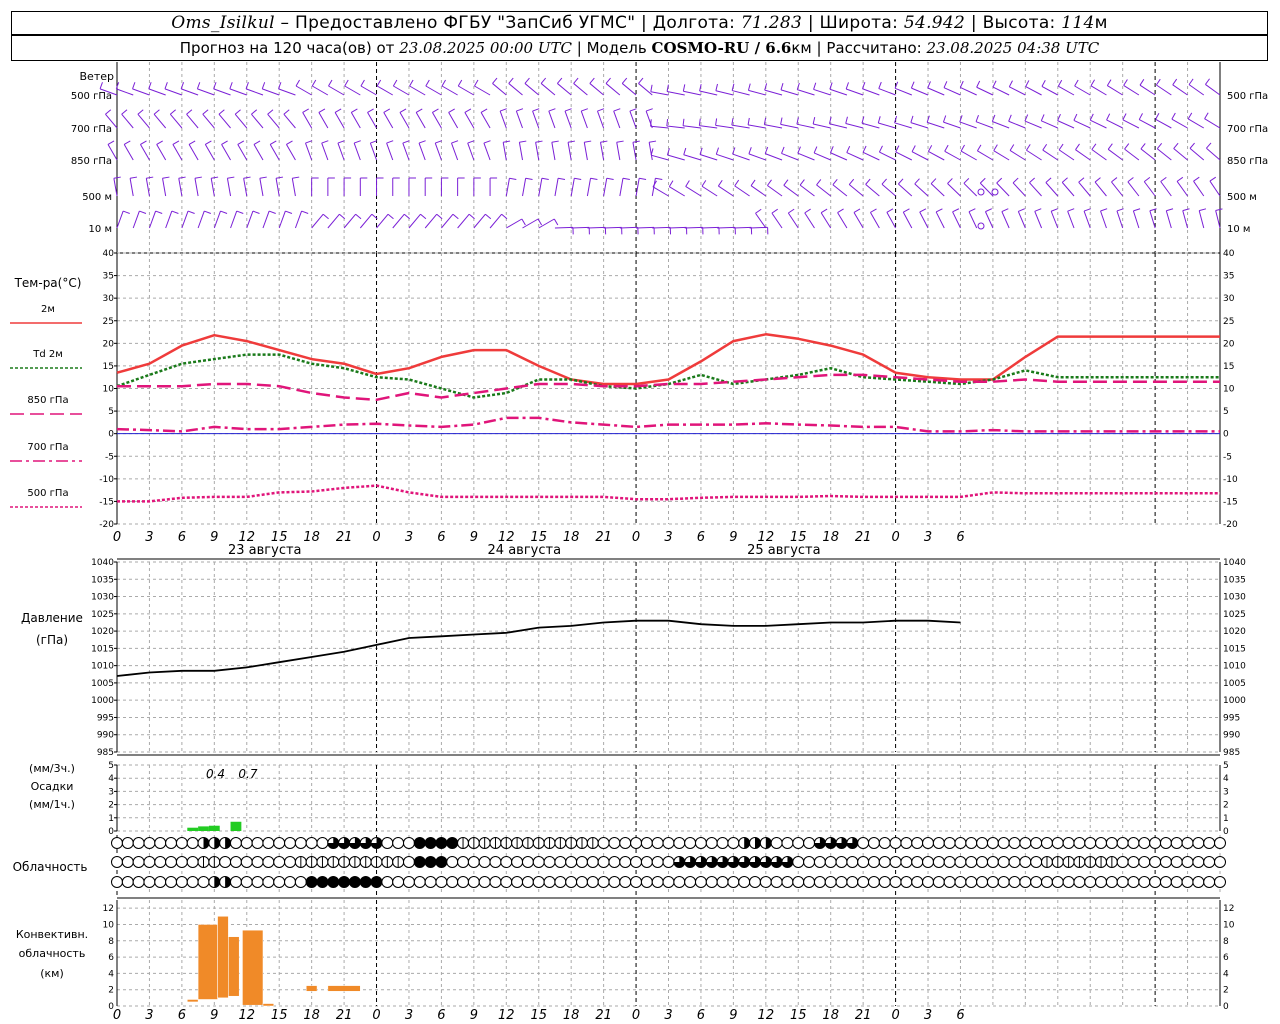  What do you see at coordinates (1231, 753) in the screenshot?
I see `pressure-ytick-right: 985` at bounding box center [1231, 753].